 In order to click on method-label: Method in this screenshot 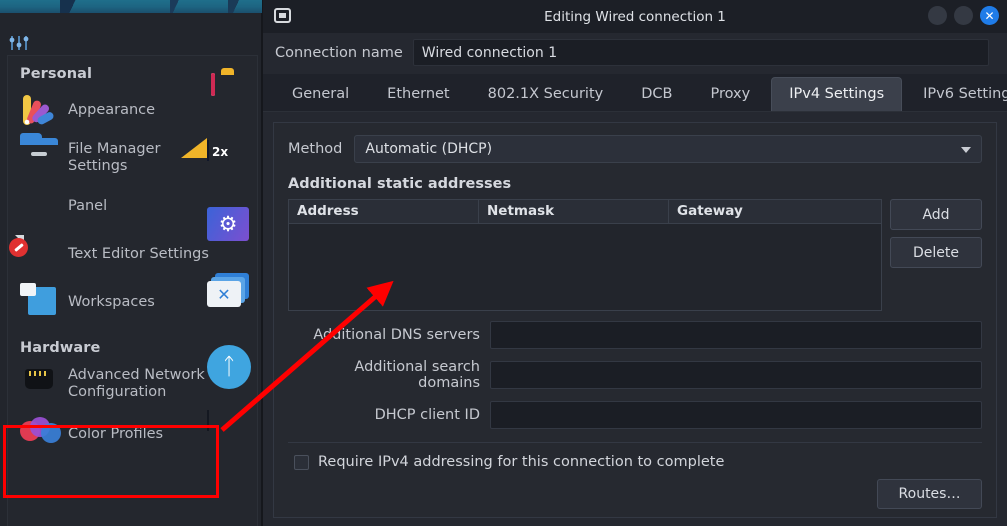, I will do `click(315, 149)`.